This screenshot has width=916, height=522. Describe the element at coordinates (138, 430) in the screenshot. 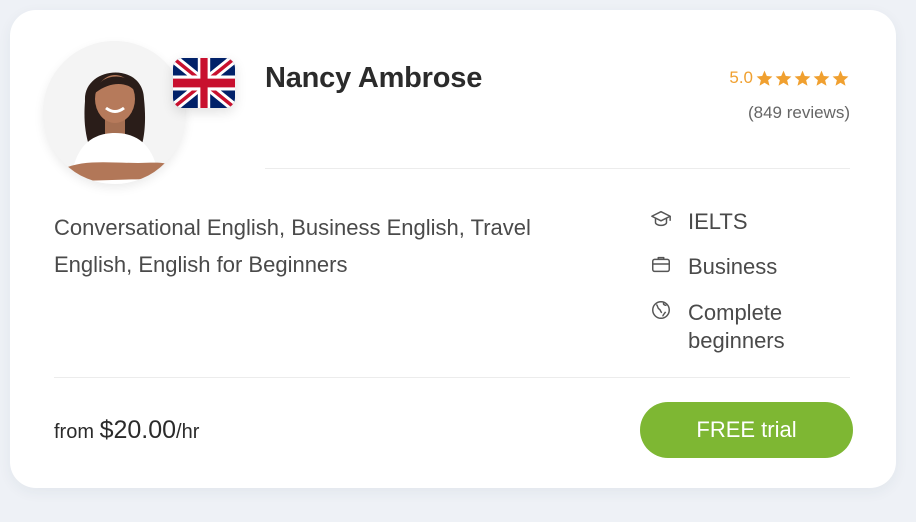

I see `price-amount: $20.00` at that location.